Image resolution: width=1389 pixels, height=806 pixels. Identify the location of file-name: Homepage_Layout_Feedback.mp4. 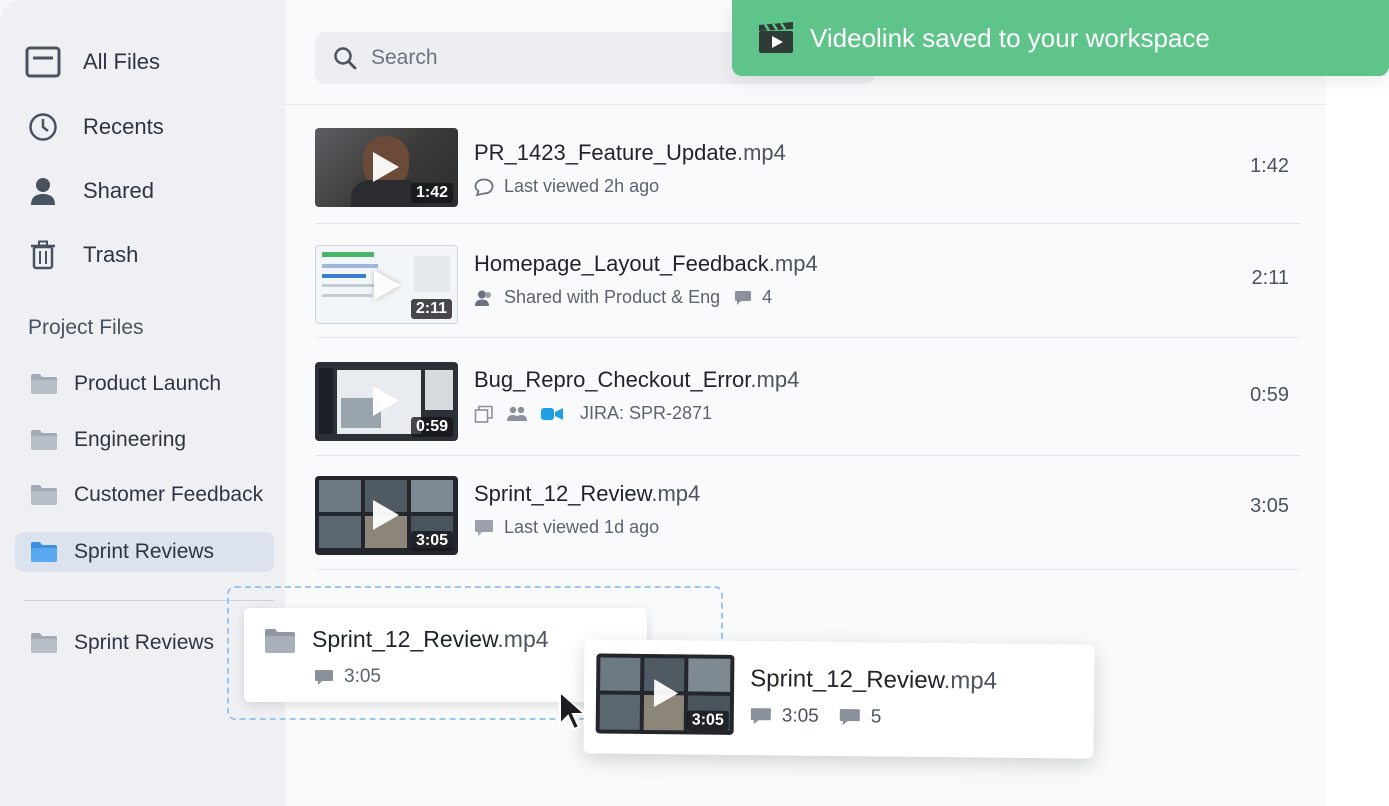
(646, 264).